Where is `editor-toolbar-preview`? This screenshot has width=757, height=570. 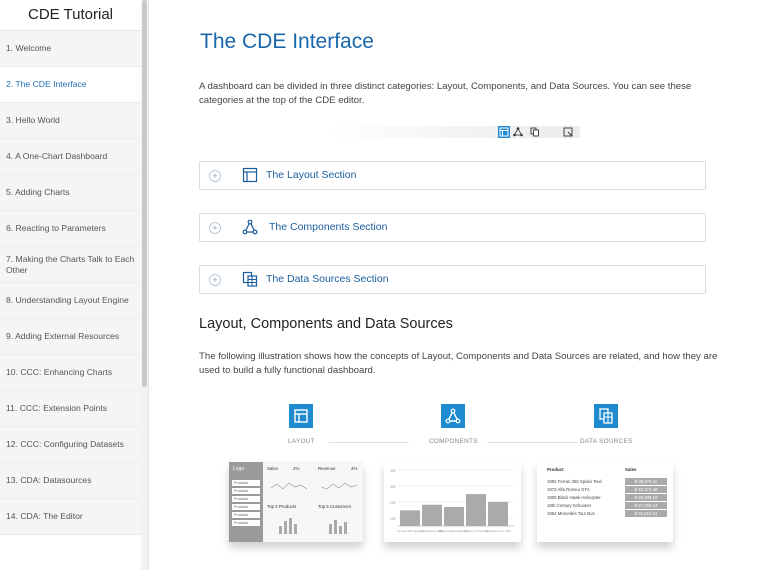
editor-toolbar-preview is located at coordinates (455, 132).